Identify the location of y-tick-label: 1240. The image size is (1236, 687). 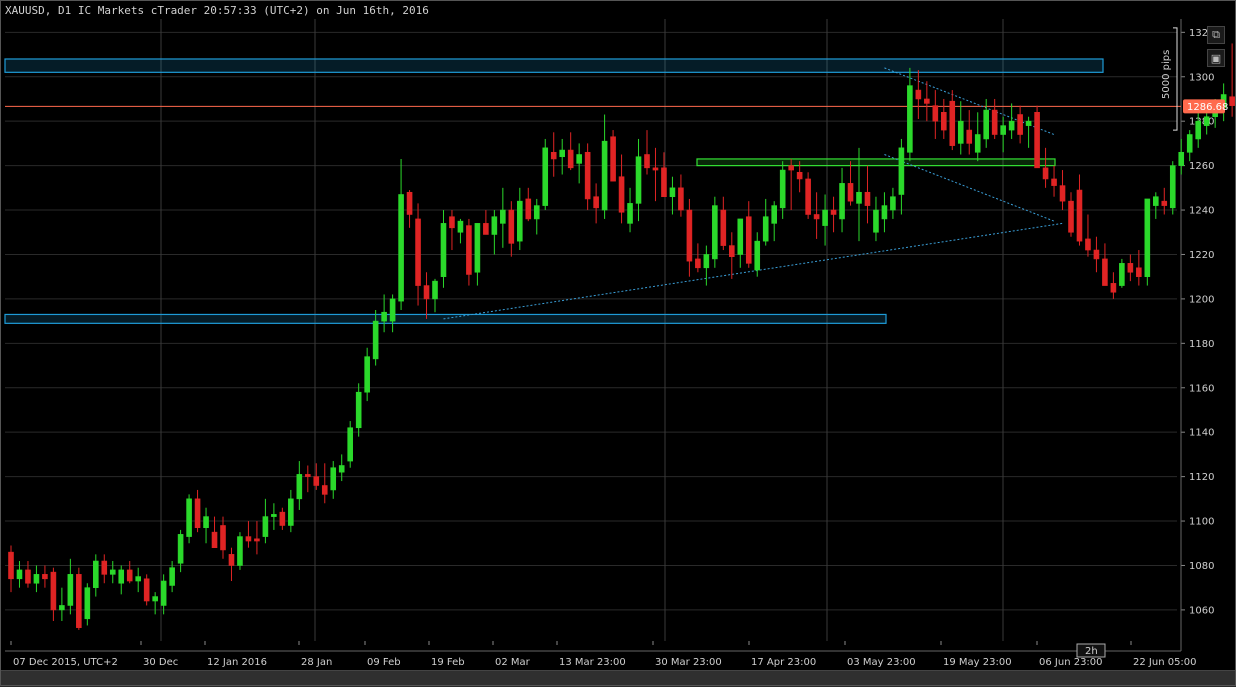
(1201, 211).